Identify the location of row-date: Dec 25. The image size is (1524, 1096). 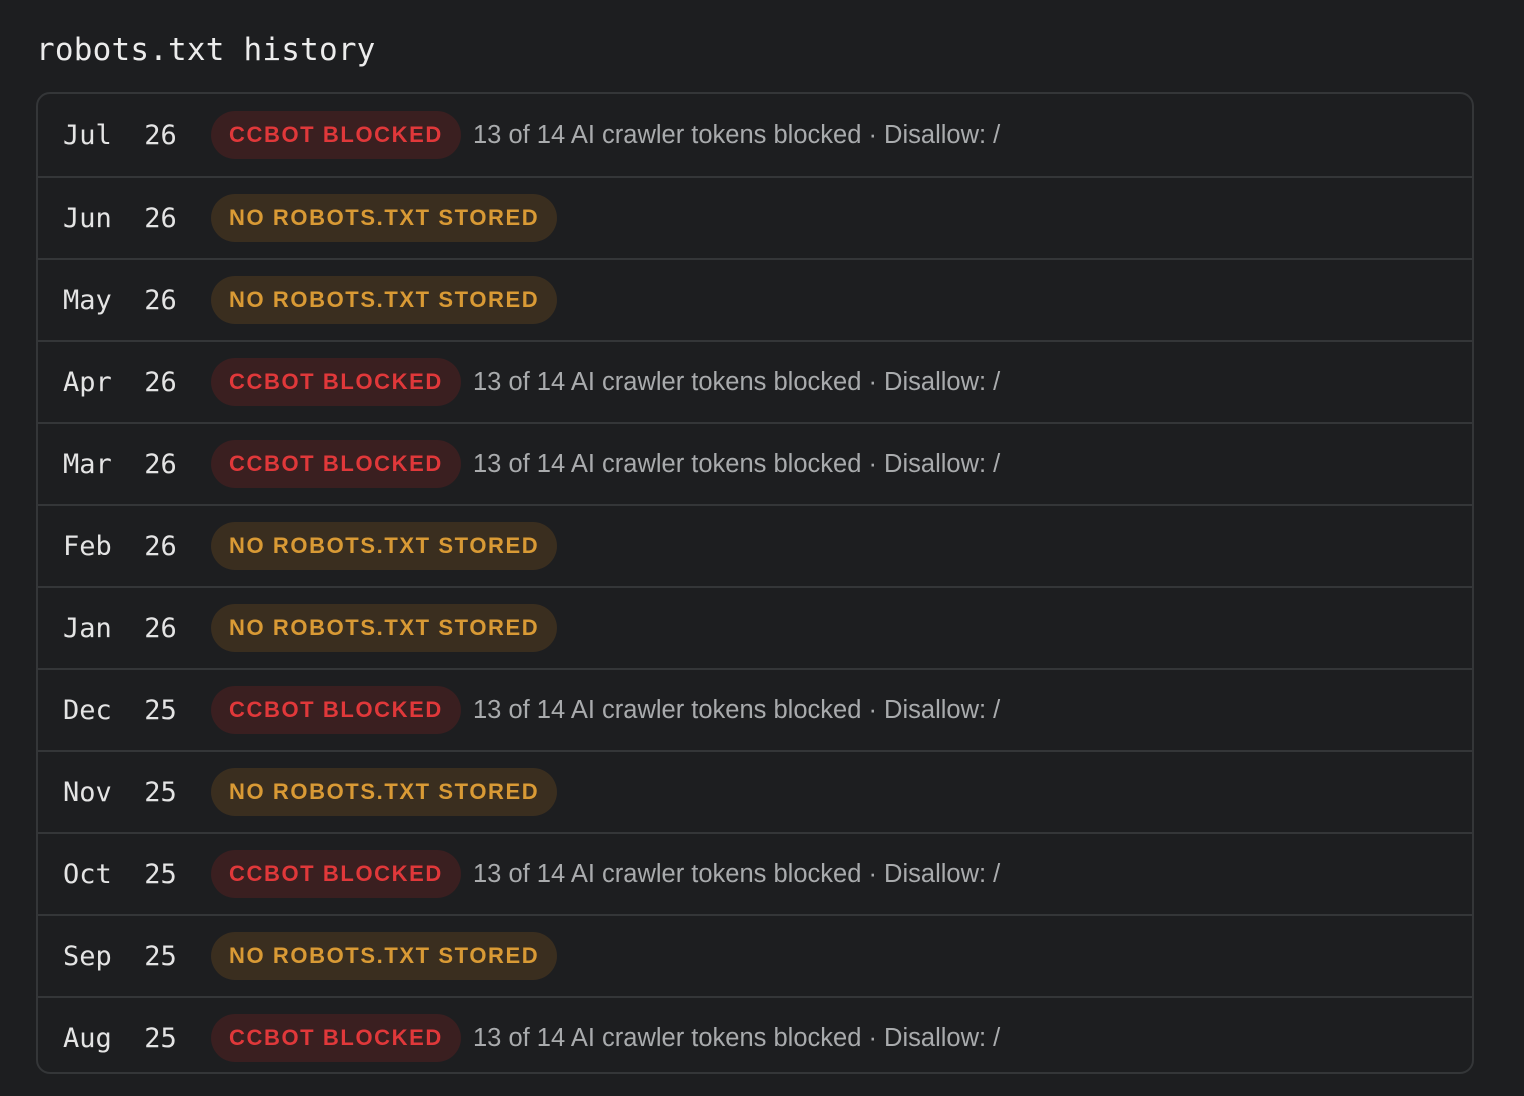
(120, 710).